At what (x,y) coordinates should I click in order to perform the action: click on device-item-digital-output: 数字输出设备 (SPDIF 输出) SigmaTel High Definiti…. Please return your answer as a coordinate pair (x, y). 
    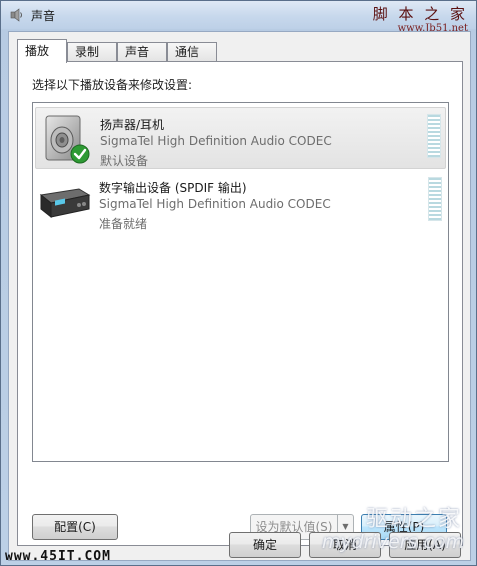
    Looking at the image, I should click on (240, 202).